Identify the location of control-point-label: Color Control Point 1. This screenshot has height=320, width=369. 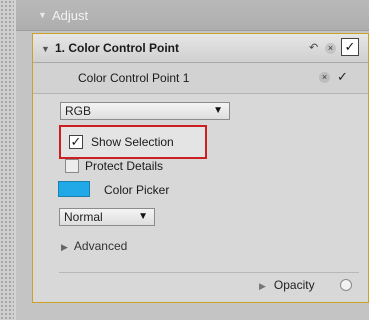
(134, 78).